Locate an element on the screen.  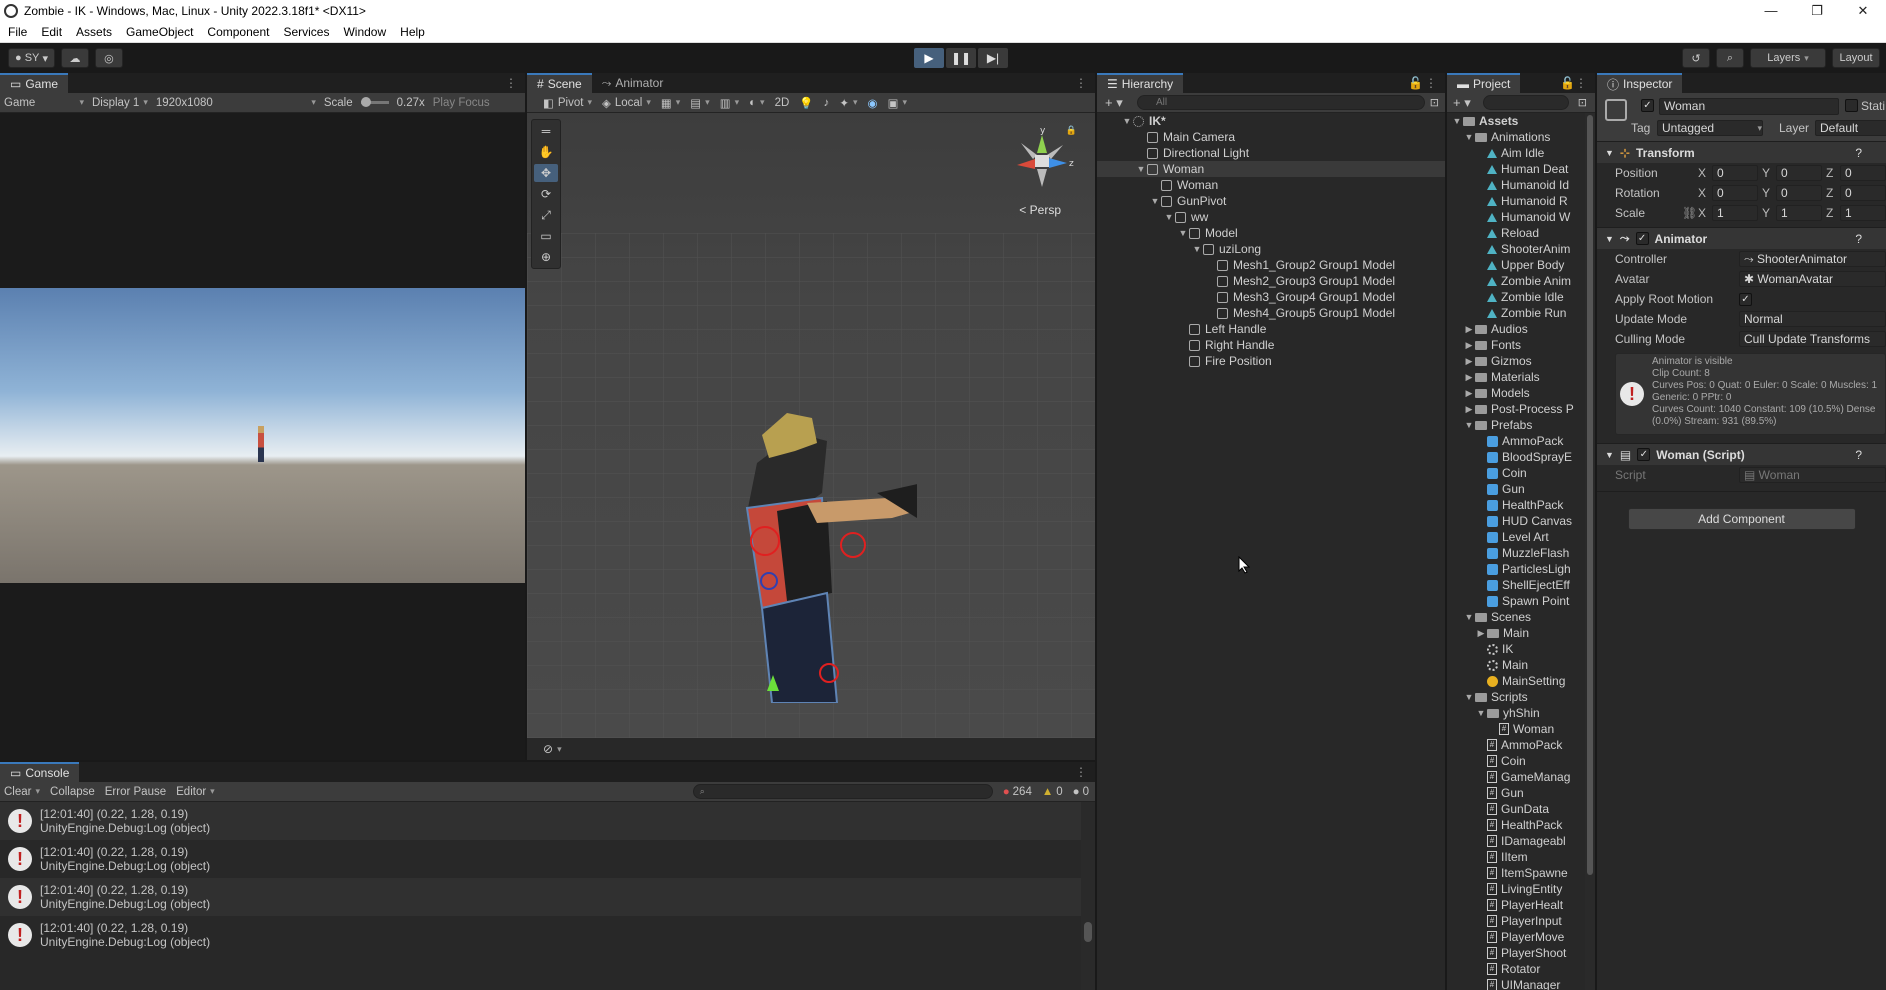
project-create-dropdown: + ▾ is located at coordinates (1462, 103).